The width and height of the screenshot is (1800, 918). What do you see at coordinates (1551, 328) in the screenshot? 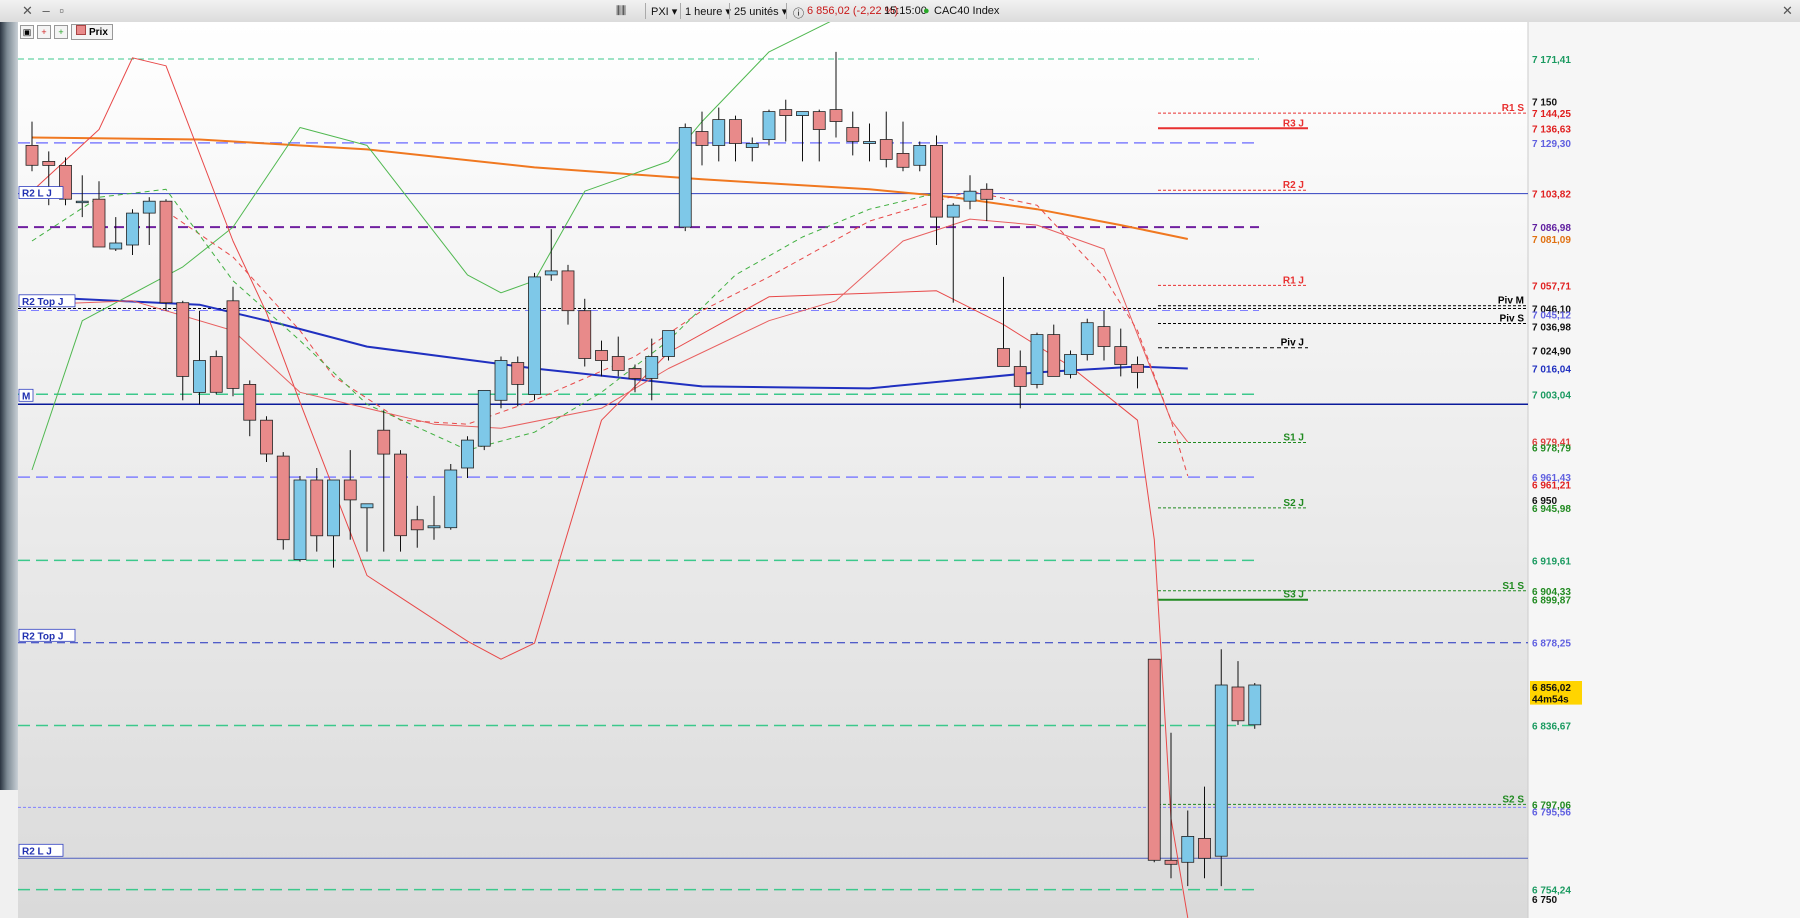
I see `axis-label-11: 7 036,98` at bounding box center [1551, 328].